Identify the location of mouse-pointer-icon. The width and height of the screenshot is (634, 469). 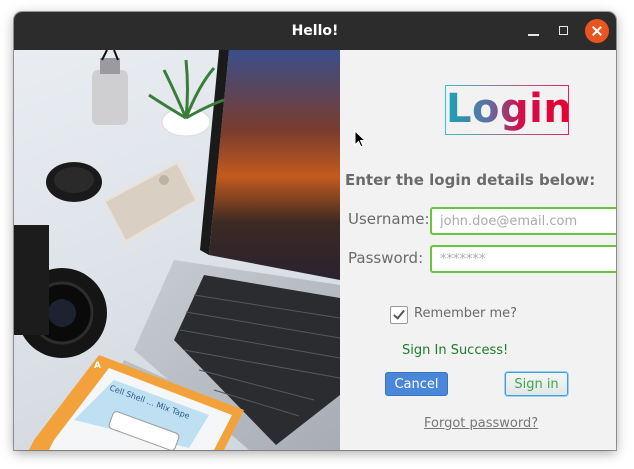
(360, 139).